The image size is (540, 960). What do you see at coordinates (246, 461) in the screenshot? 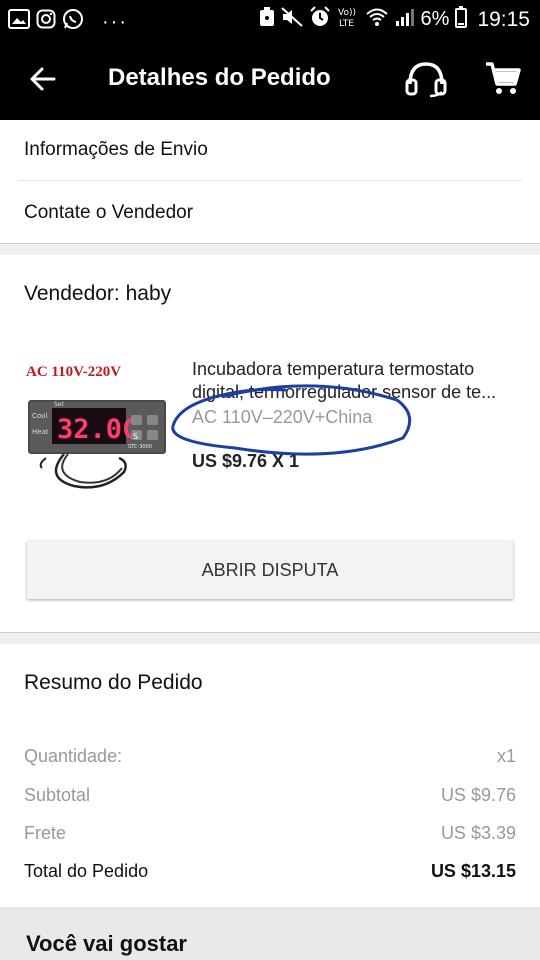
I see `product-price: US $9.76 X 1` at bounding box center [246, 461].